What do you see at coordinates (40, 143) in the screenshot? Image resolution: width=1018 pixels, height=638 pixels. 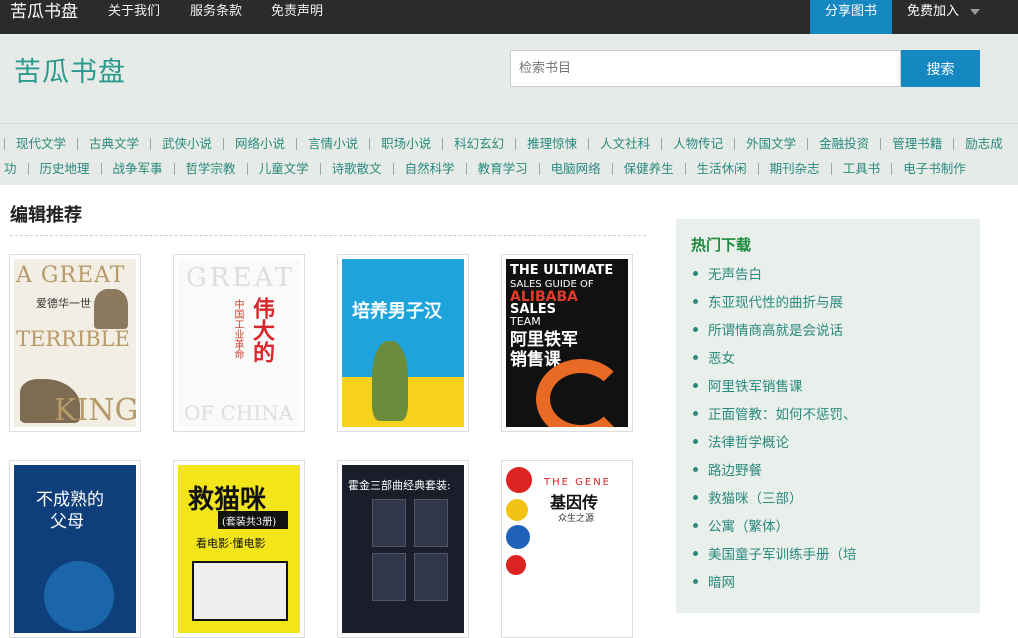 I see `category-link: 现代文学` at bounding box center [40, 143].